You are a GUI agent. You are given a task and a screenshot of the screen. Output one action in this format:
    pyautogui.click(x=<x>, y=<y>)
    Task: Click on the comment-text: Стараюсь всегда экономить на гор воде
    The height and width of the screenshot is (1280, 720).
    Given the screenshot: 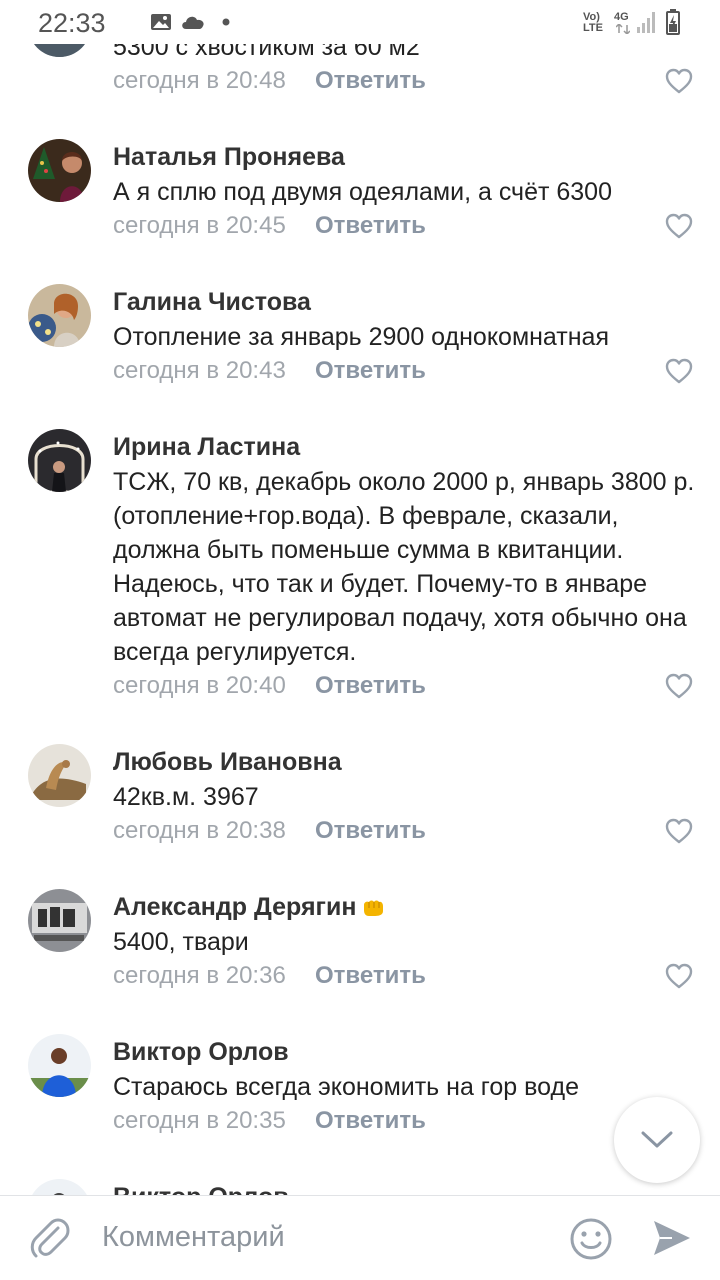 What is the action you would take?
    pyautogui.click(x=346, y=1087)
    